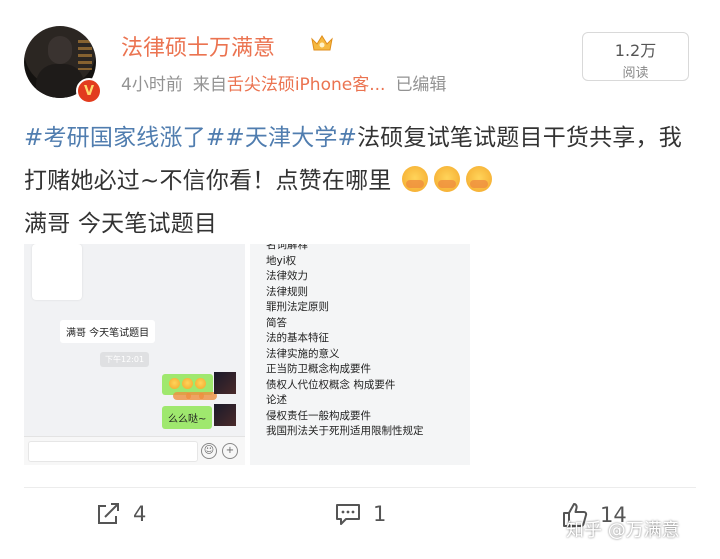 The width and height of the screenshot is (720, 559). I want to click on post-body-line2: 满哥 今天笔试题目, so click(121, 224).